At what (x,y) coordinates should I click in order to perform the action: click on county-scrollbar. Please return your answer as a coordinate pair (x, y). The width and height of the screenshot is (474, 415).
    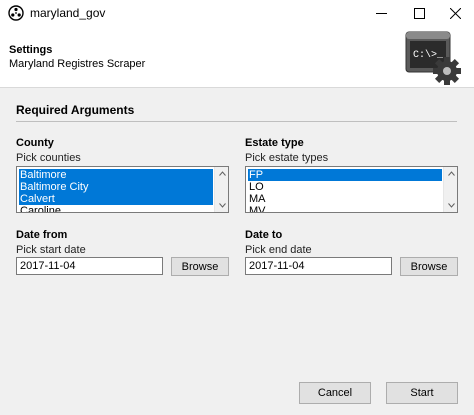
    Looking at the image, I should click on (221, 189).